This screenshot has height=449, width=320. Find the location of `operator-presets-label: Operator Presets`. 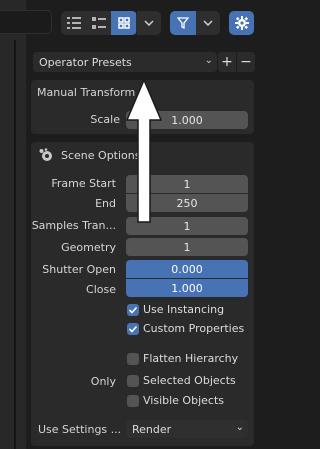

operator-presets-label: Operator Presets is located at coordinates (85, 62).